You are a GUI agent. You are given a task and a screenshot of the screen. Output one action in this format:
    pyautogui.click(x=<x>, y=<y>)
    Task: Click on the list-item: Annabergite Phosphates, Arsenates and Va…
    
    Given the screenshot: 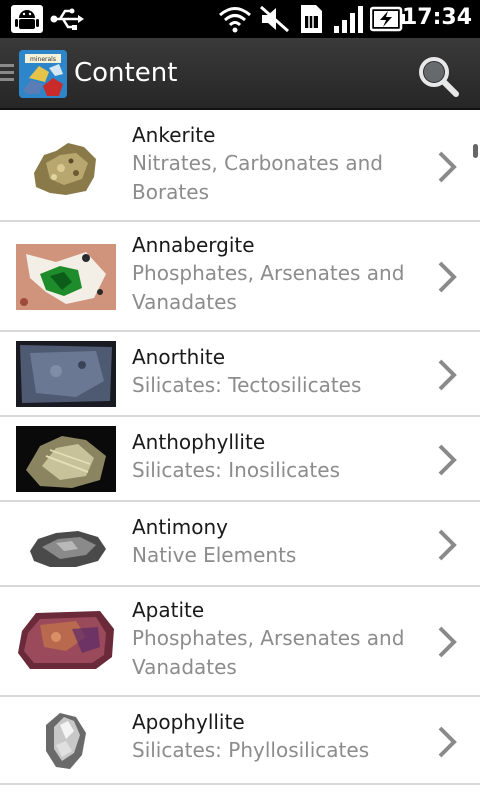 What is the action you would take?
    pyautogui.click(x=240, y=277)
    